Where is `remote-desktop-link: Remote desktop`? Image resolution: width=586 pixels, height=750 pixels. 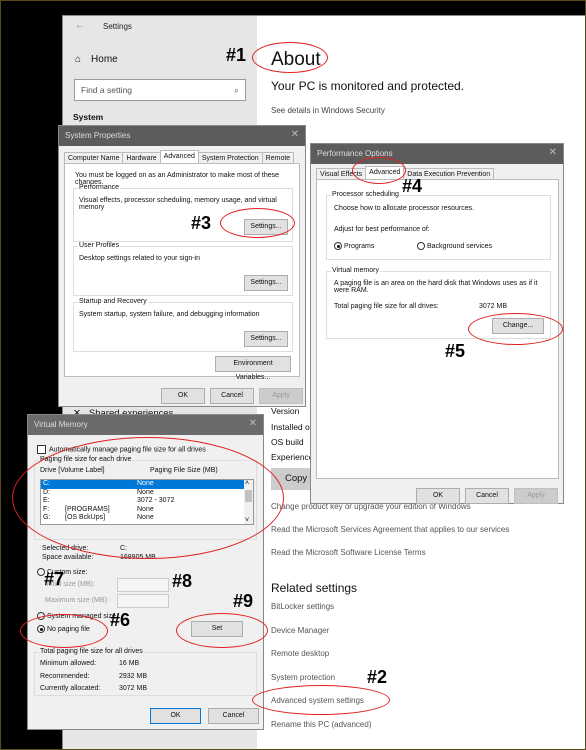 remote-desktop-link: Remote desktop is located at coordinates (300, 653).